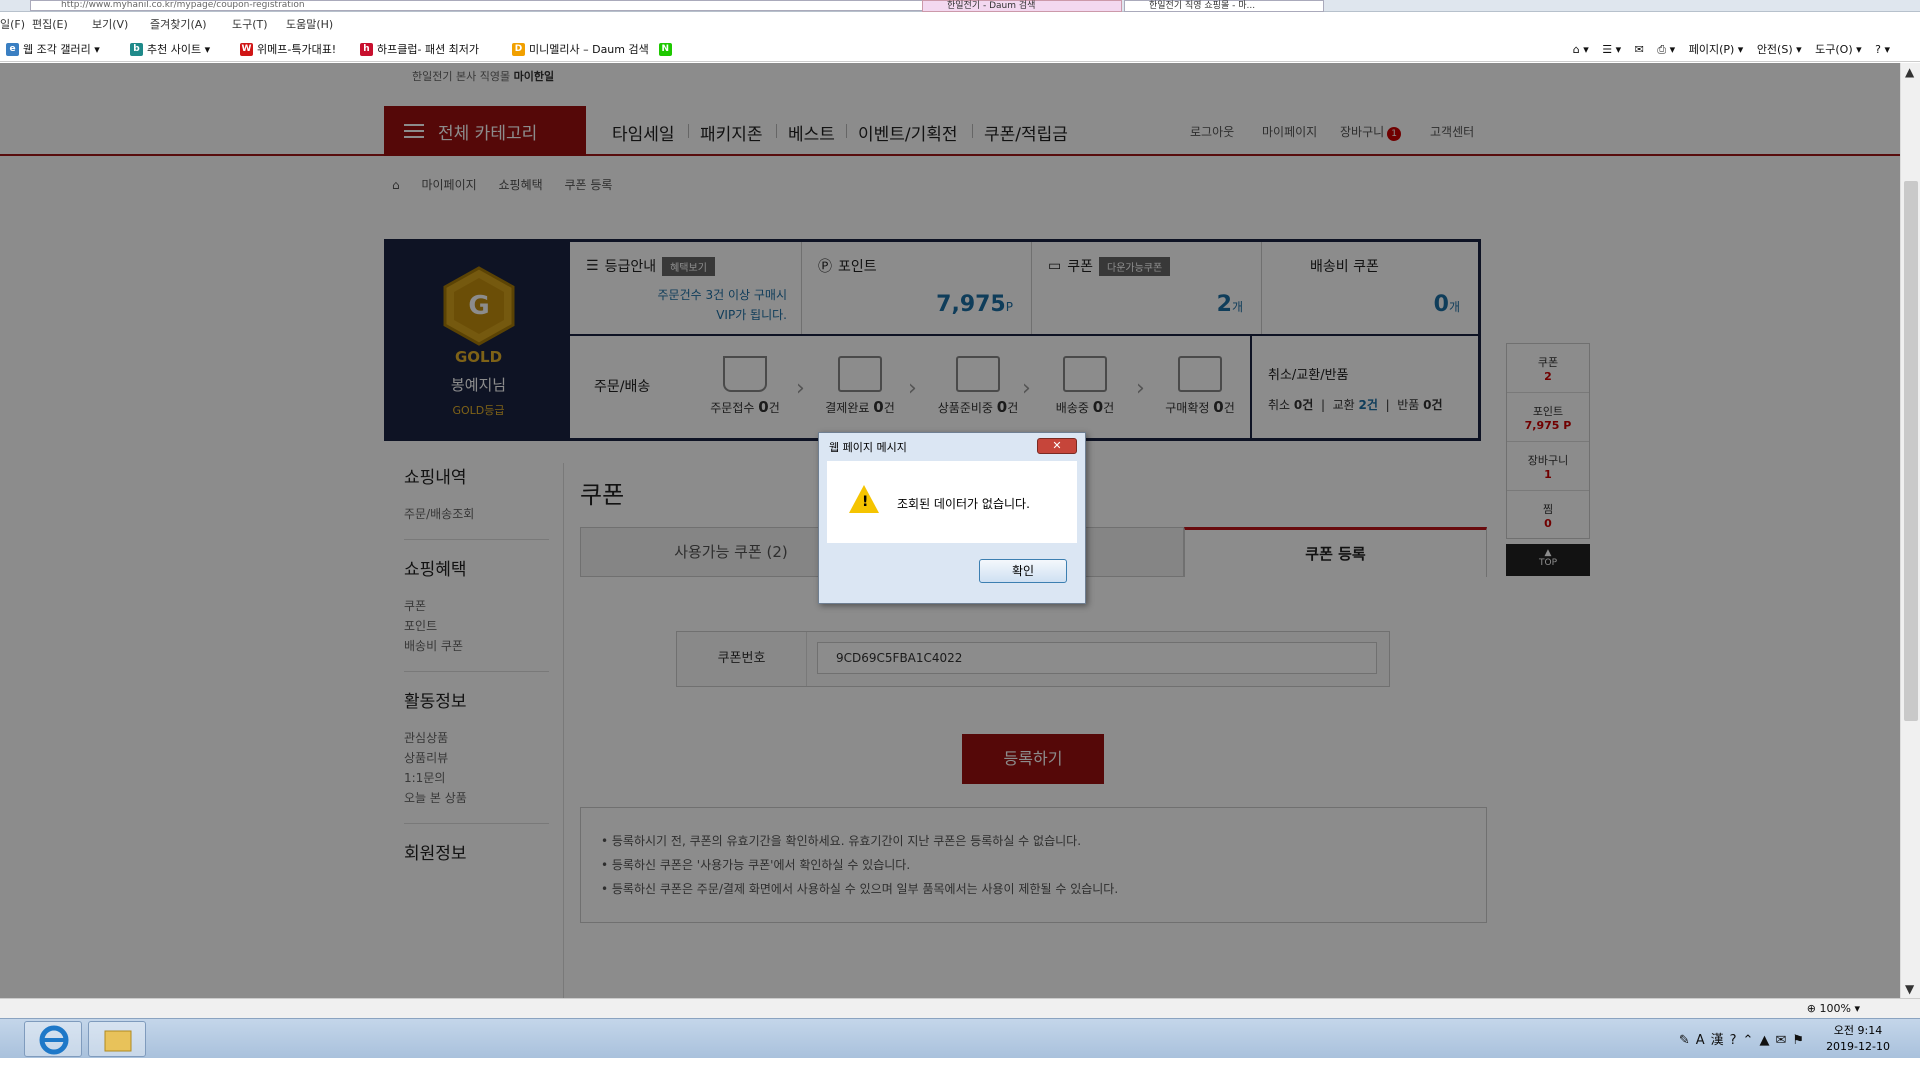 The height and width of the screenshot is (1080, 1920). What do you see at coordinates (1744, 1038) in the screenshot?
I see `system-tray: ✎A漢?⌃▲✉⚑` at bounding box center [1744, 1038].